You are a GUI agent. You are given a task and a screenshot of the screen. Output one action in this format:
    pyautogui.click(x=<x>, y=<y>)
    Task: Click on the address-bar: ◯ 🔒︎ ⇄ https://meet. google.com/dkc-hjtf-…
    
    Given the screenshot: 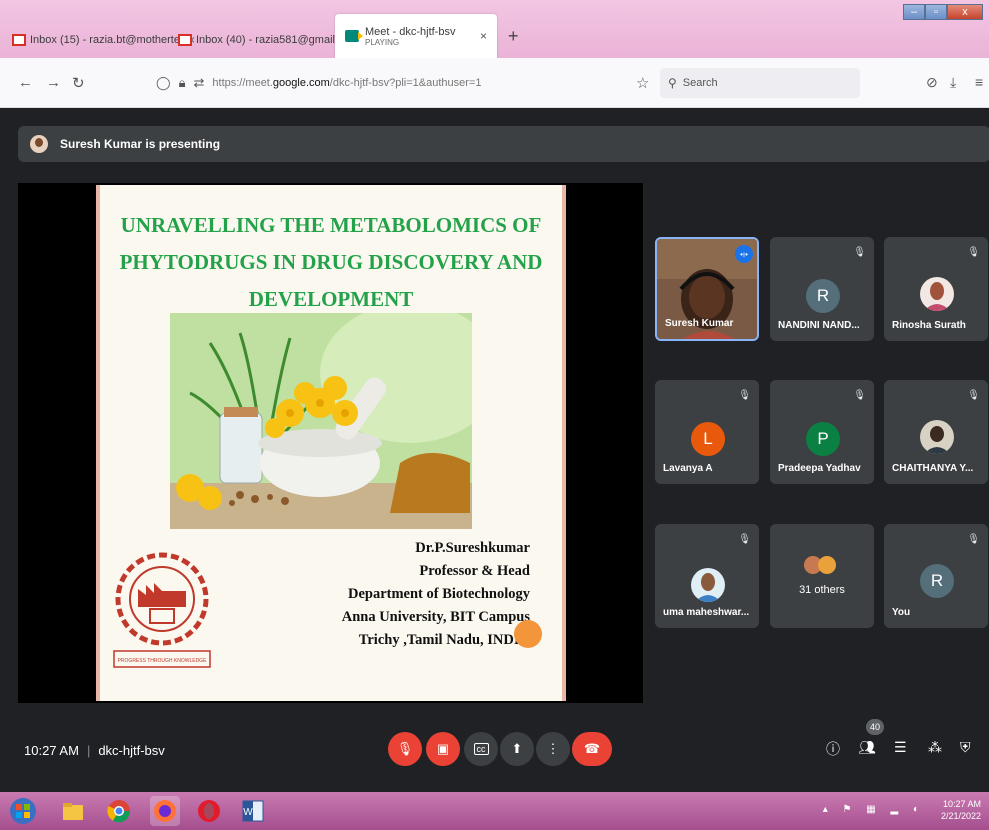 What is the action you would take?
    pyautogui.click(x=404, y=83)
    